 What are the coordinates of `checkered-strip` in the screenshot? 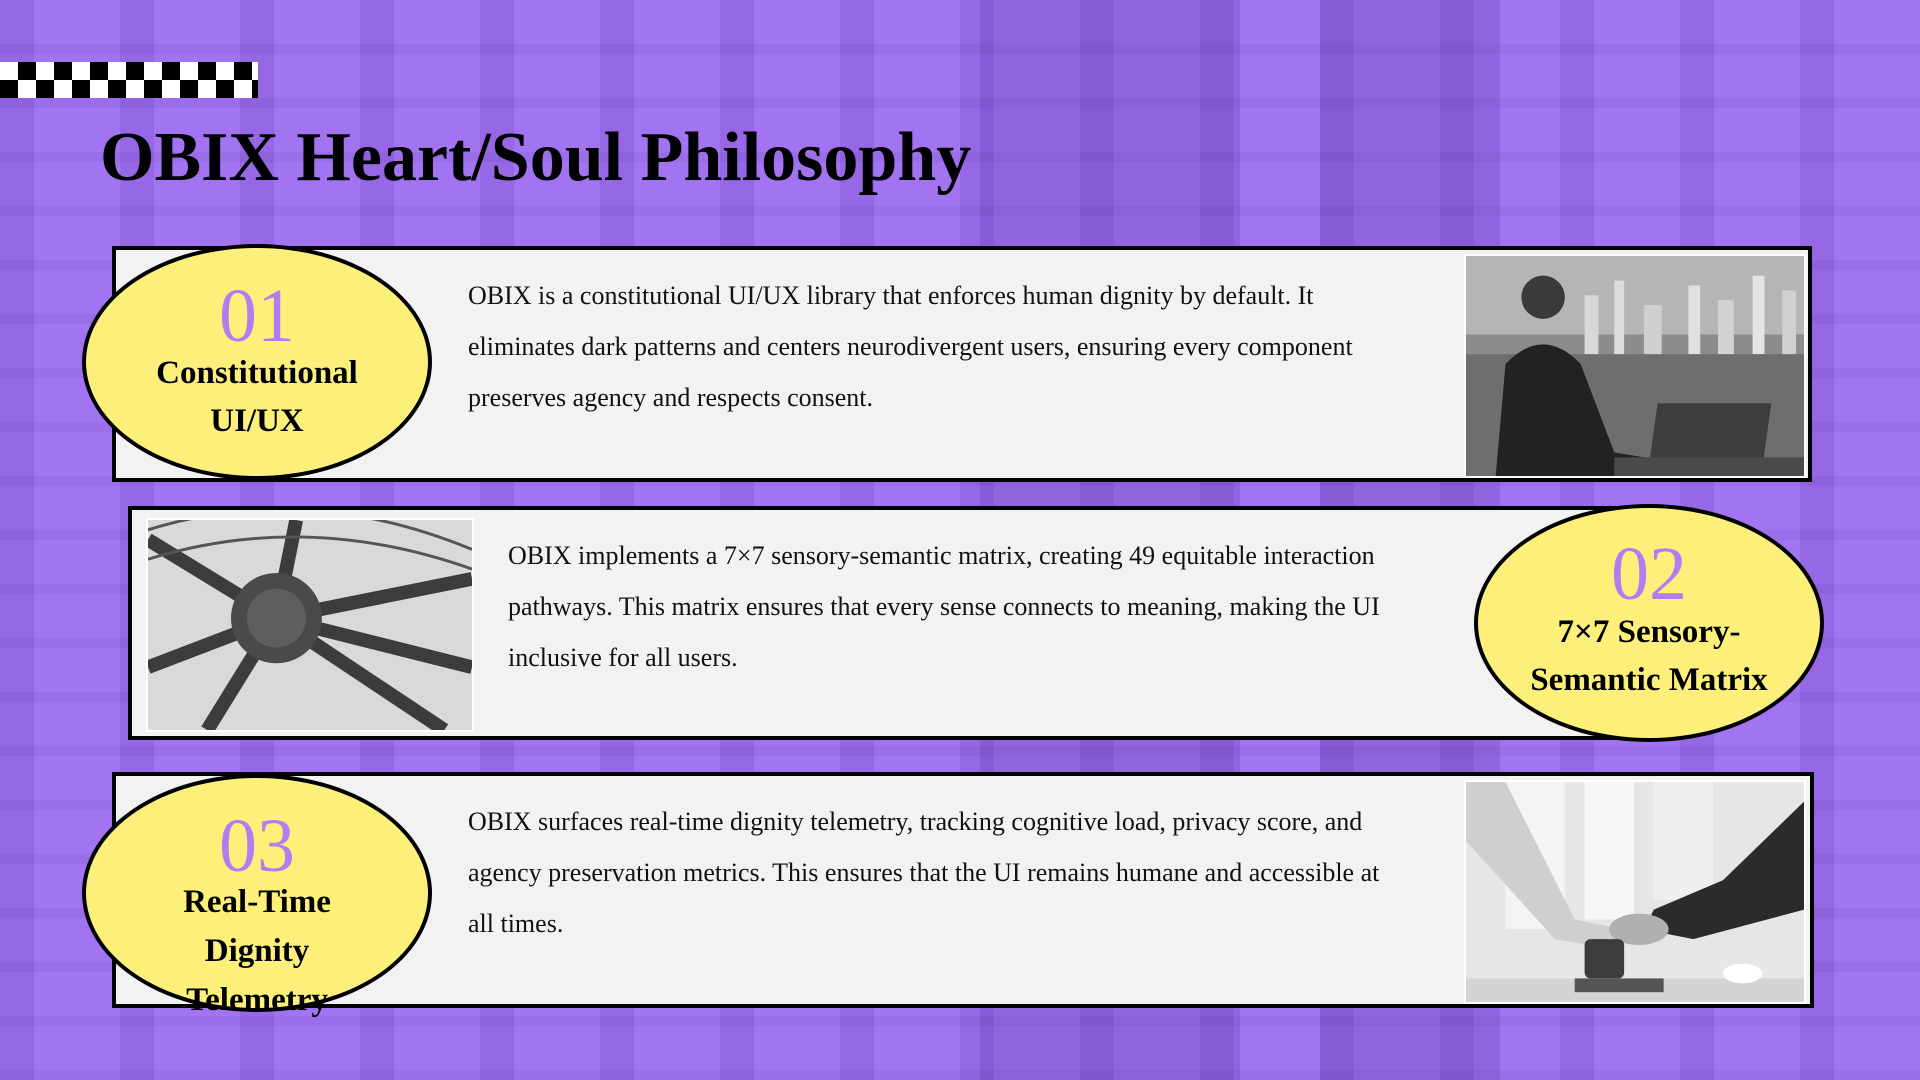 It's located at (129, 80).